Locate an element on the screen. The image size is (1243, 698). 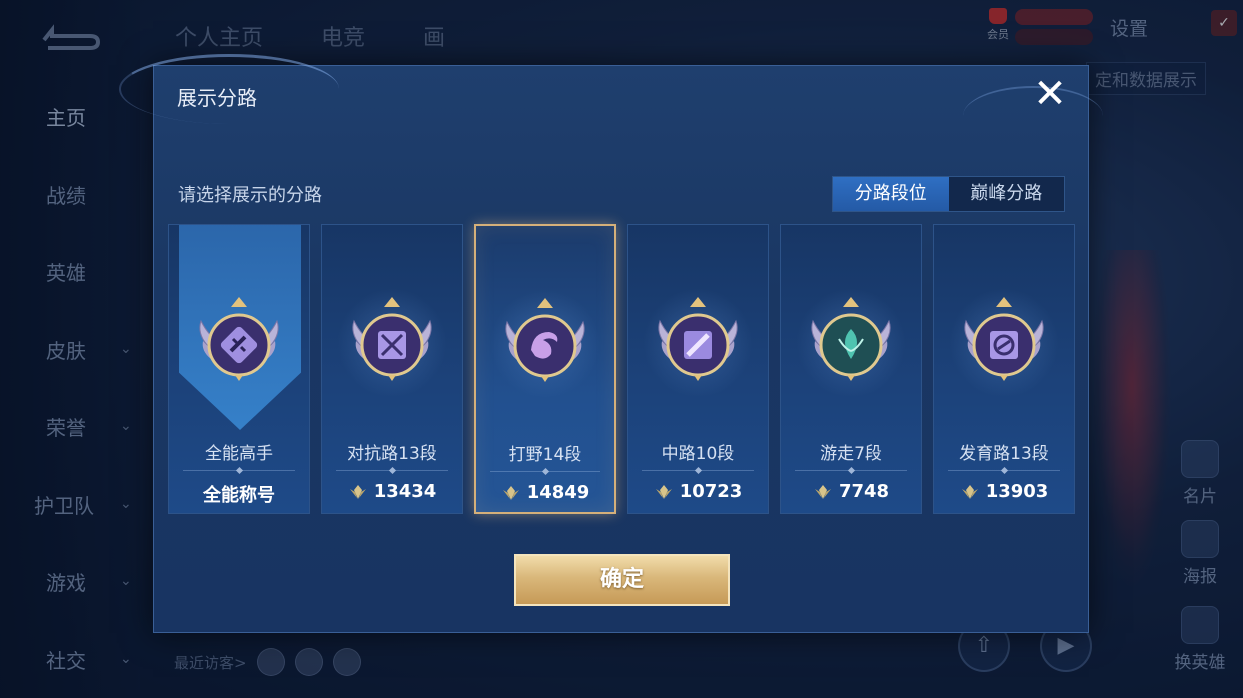
close-icon: ✕ is located at coordinates (1050, 94).